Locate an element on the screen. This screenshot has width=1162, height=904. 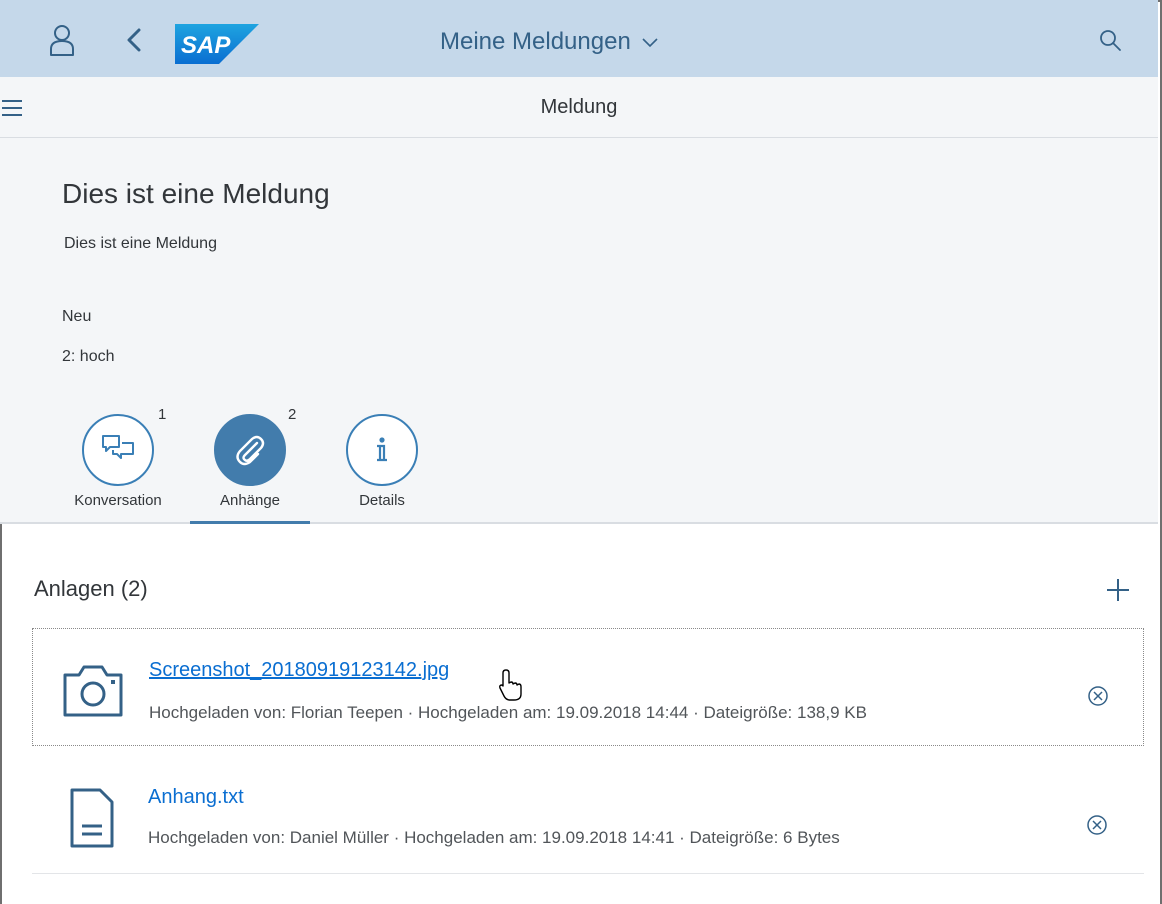
paperclip-icon is located at coordinates (250, 450).